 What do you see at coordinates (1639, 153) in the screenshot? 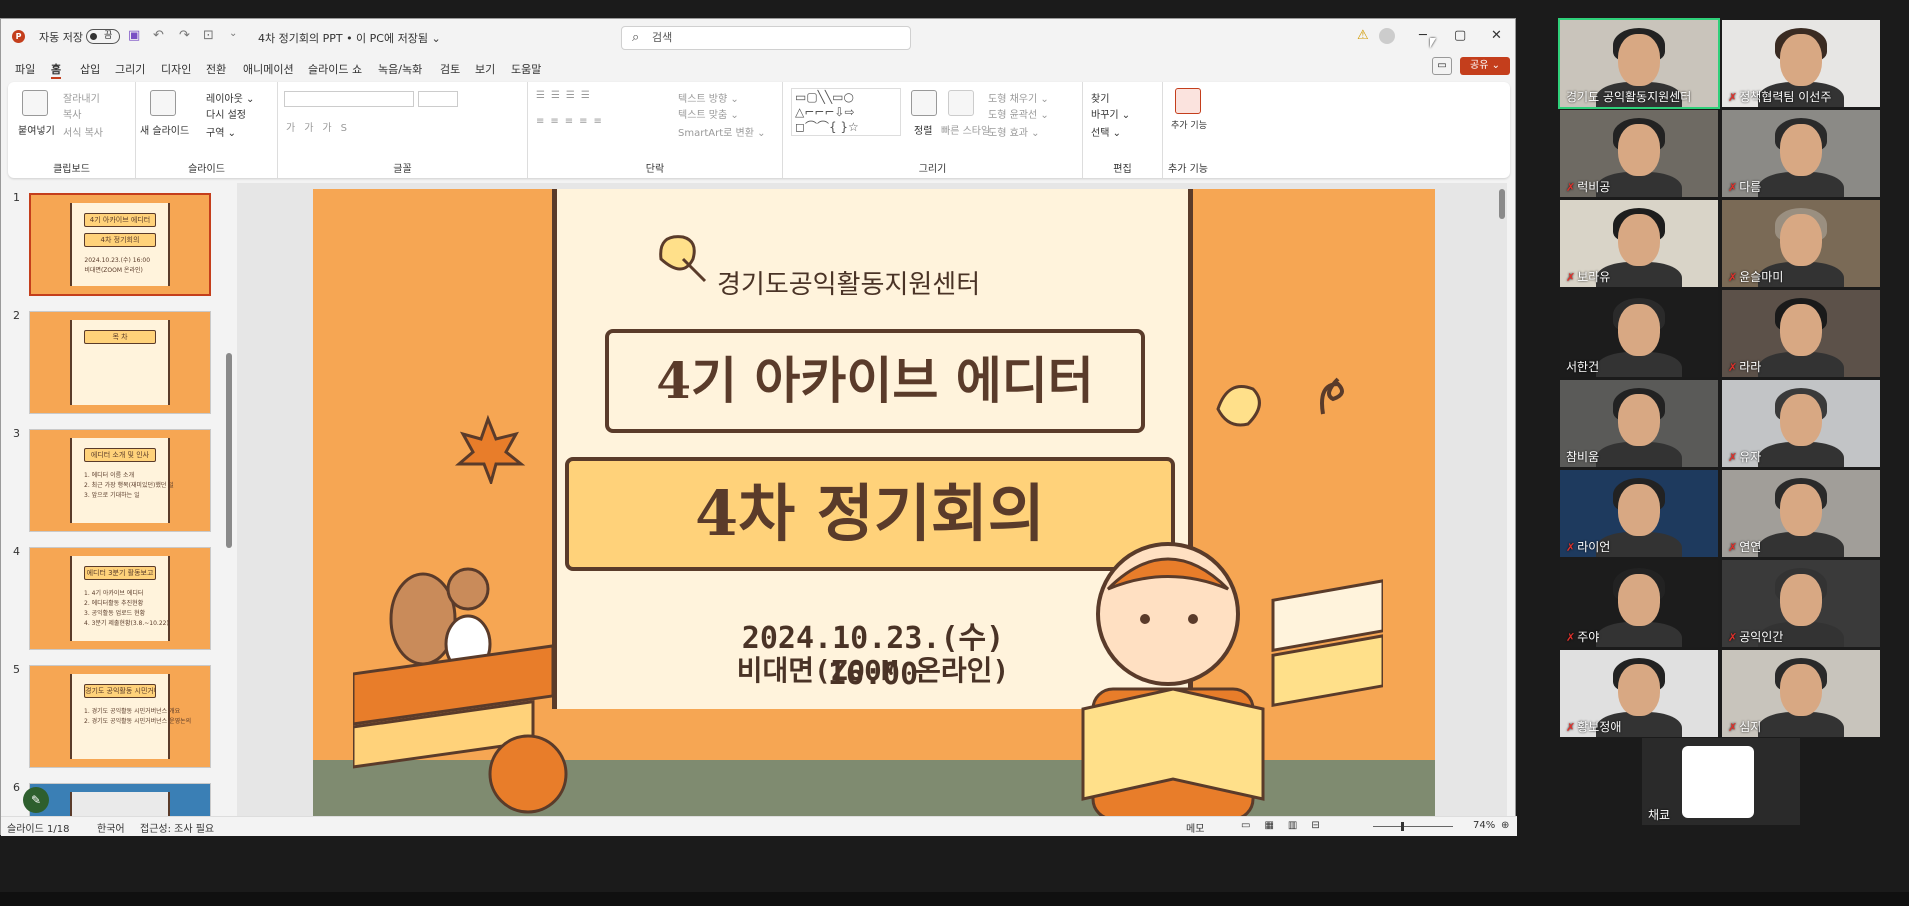
I see `participant-tile: ✗ 럭비공` at bounding box center [1639, 153].